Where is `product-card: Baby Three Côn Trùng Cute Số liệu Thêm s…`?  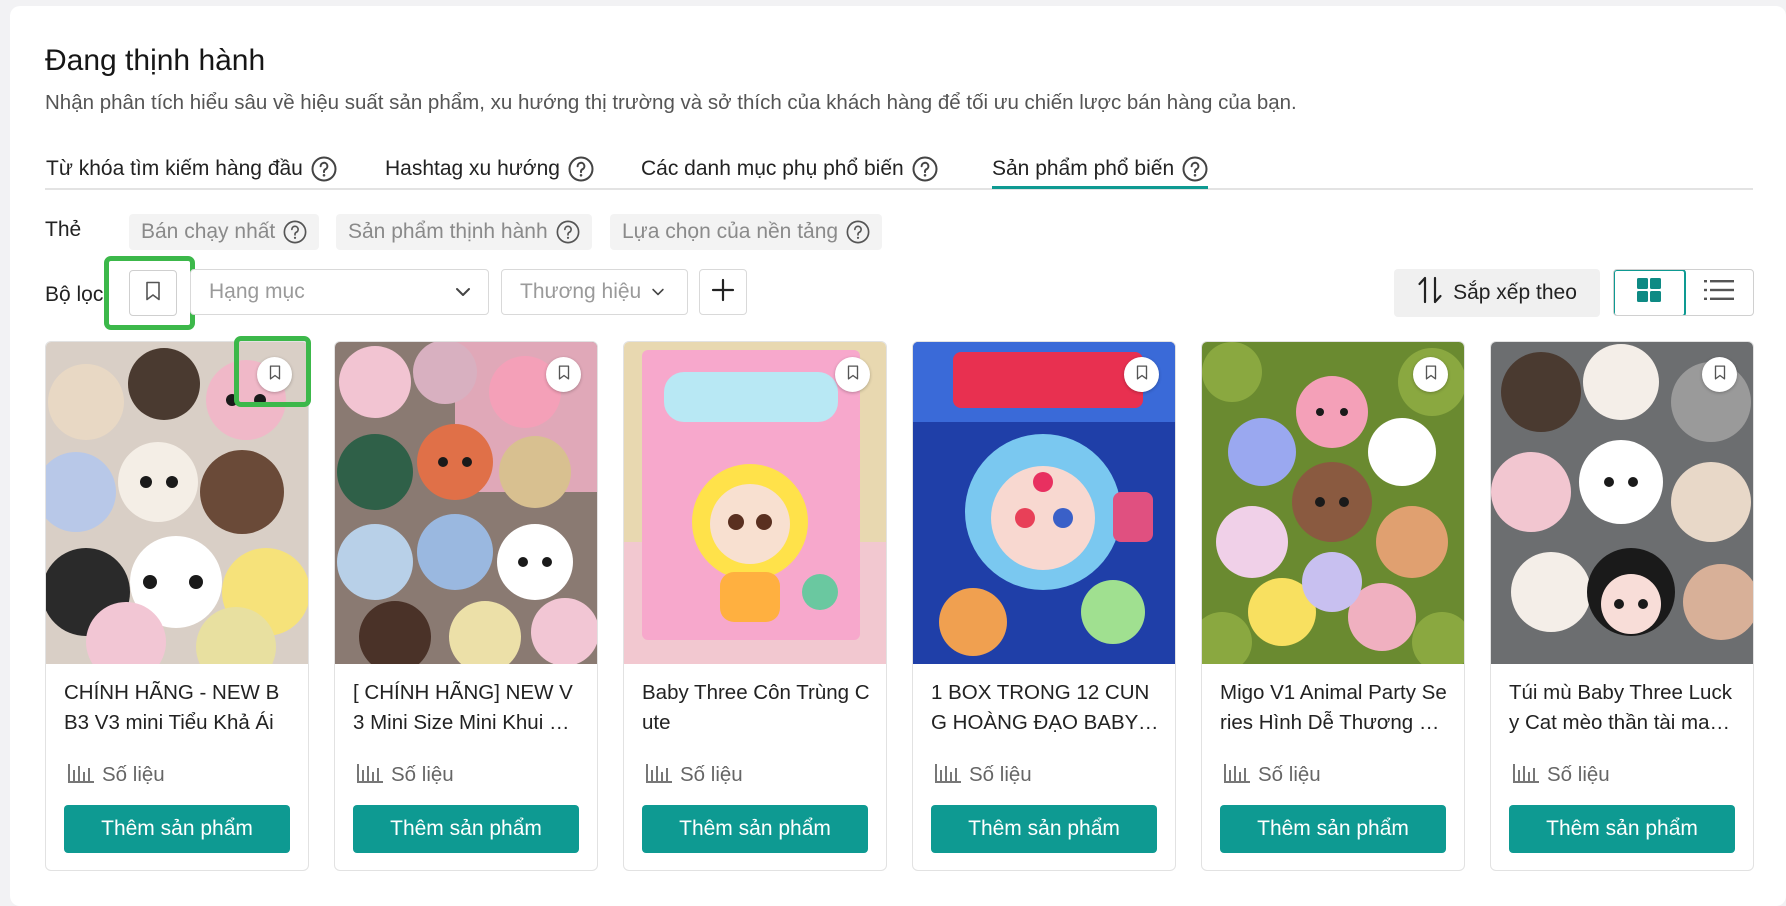
product-card: Baby Three Côn Trùng Cute Số liệu Thêm s… is located at coordinates (755, 606).